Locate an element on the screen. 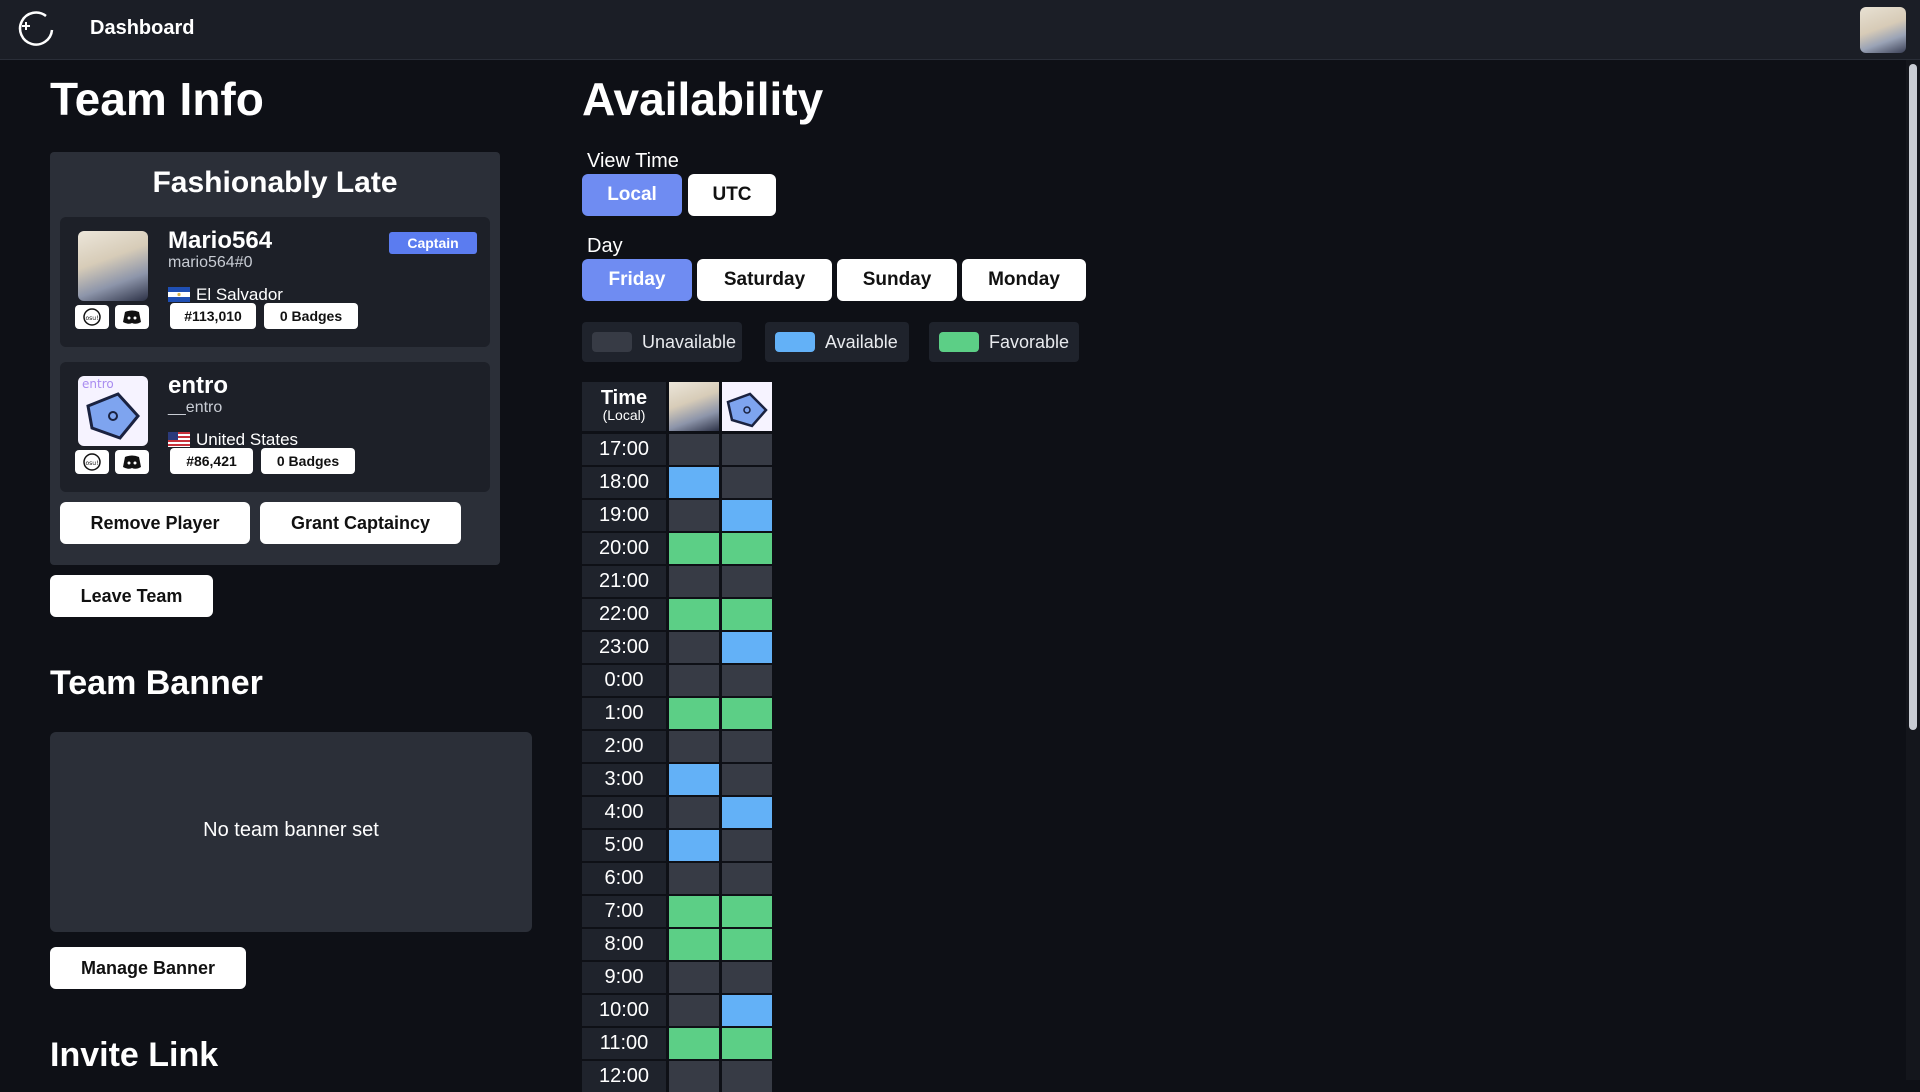 The image size is (1920, 1092). user-avatar is located at coordinates (1883, 30).